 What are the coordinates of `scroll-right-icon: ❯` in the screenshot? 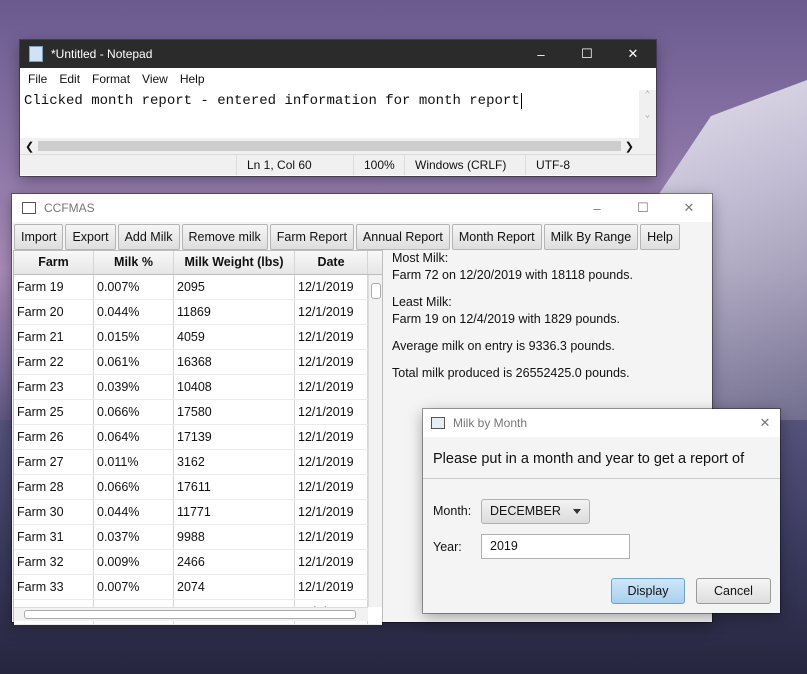 It's located at (640, 146).